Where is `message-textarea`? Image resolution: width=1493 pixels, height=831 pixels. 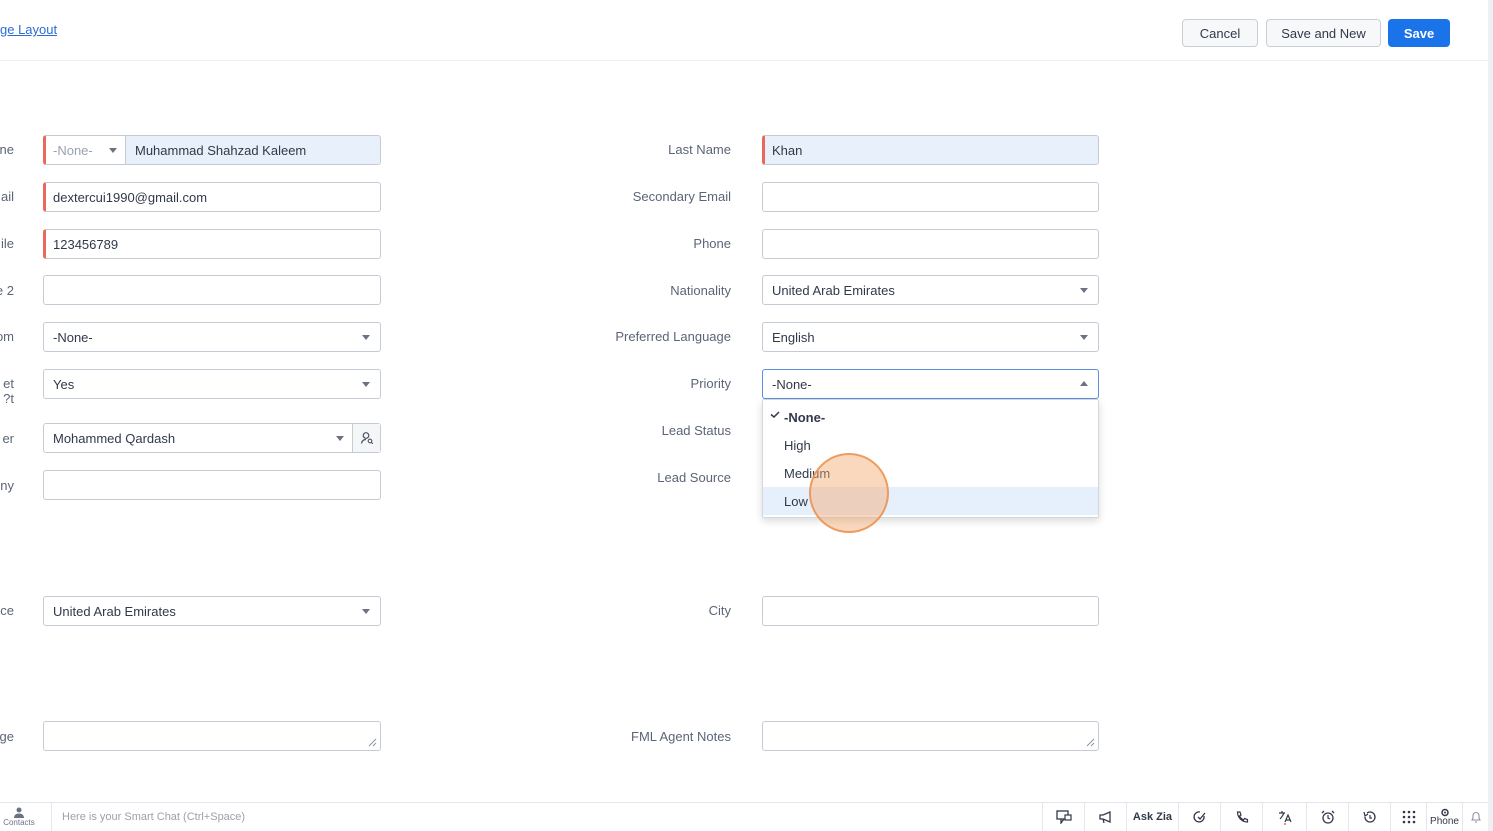
message-textarea is located at coordinates (212, 736).